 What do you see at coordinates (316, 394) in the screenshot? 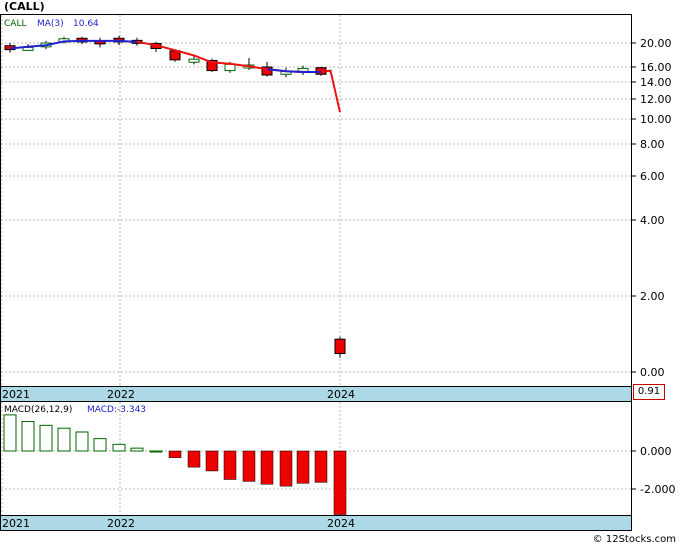
I see `price-x-axis-band` at bounding box center [316, 394].